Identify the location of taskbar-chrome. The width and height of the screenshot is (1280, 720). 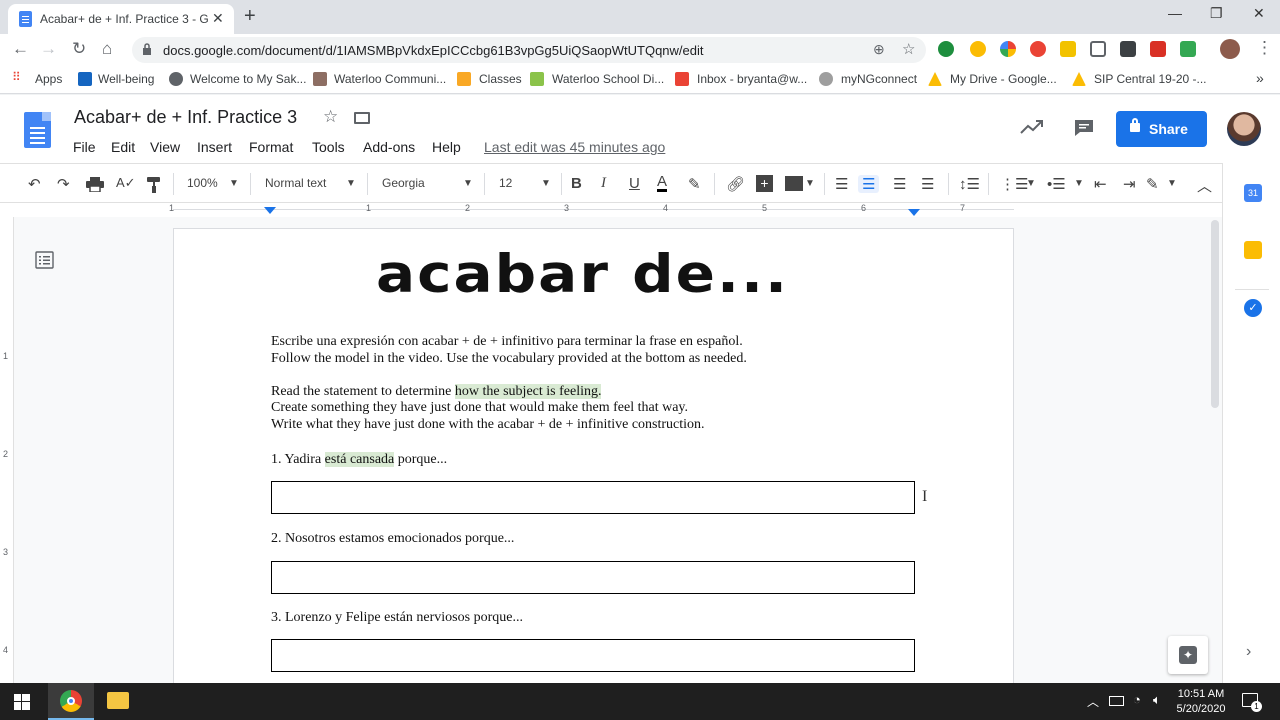
(71, 701).